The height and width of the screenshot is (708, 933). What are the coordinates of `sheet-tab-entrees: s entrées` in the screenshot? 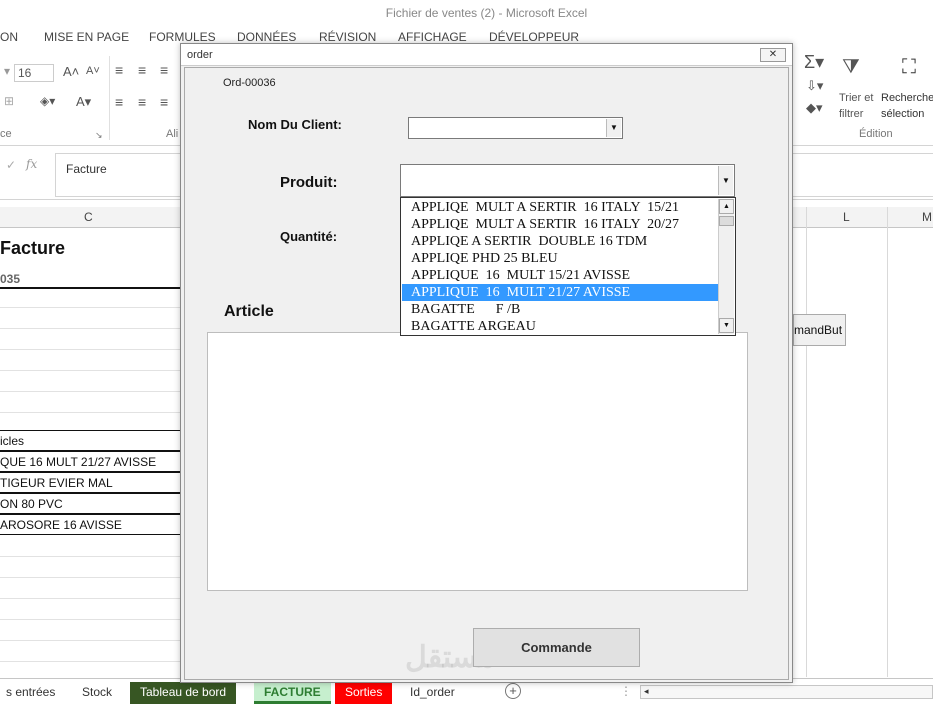 It's located at (32, 693).